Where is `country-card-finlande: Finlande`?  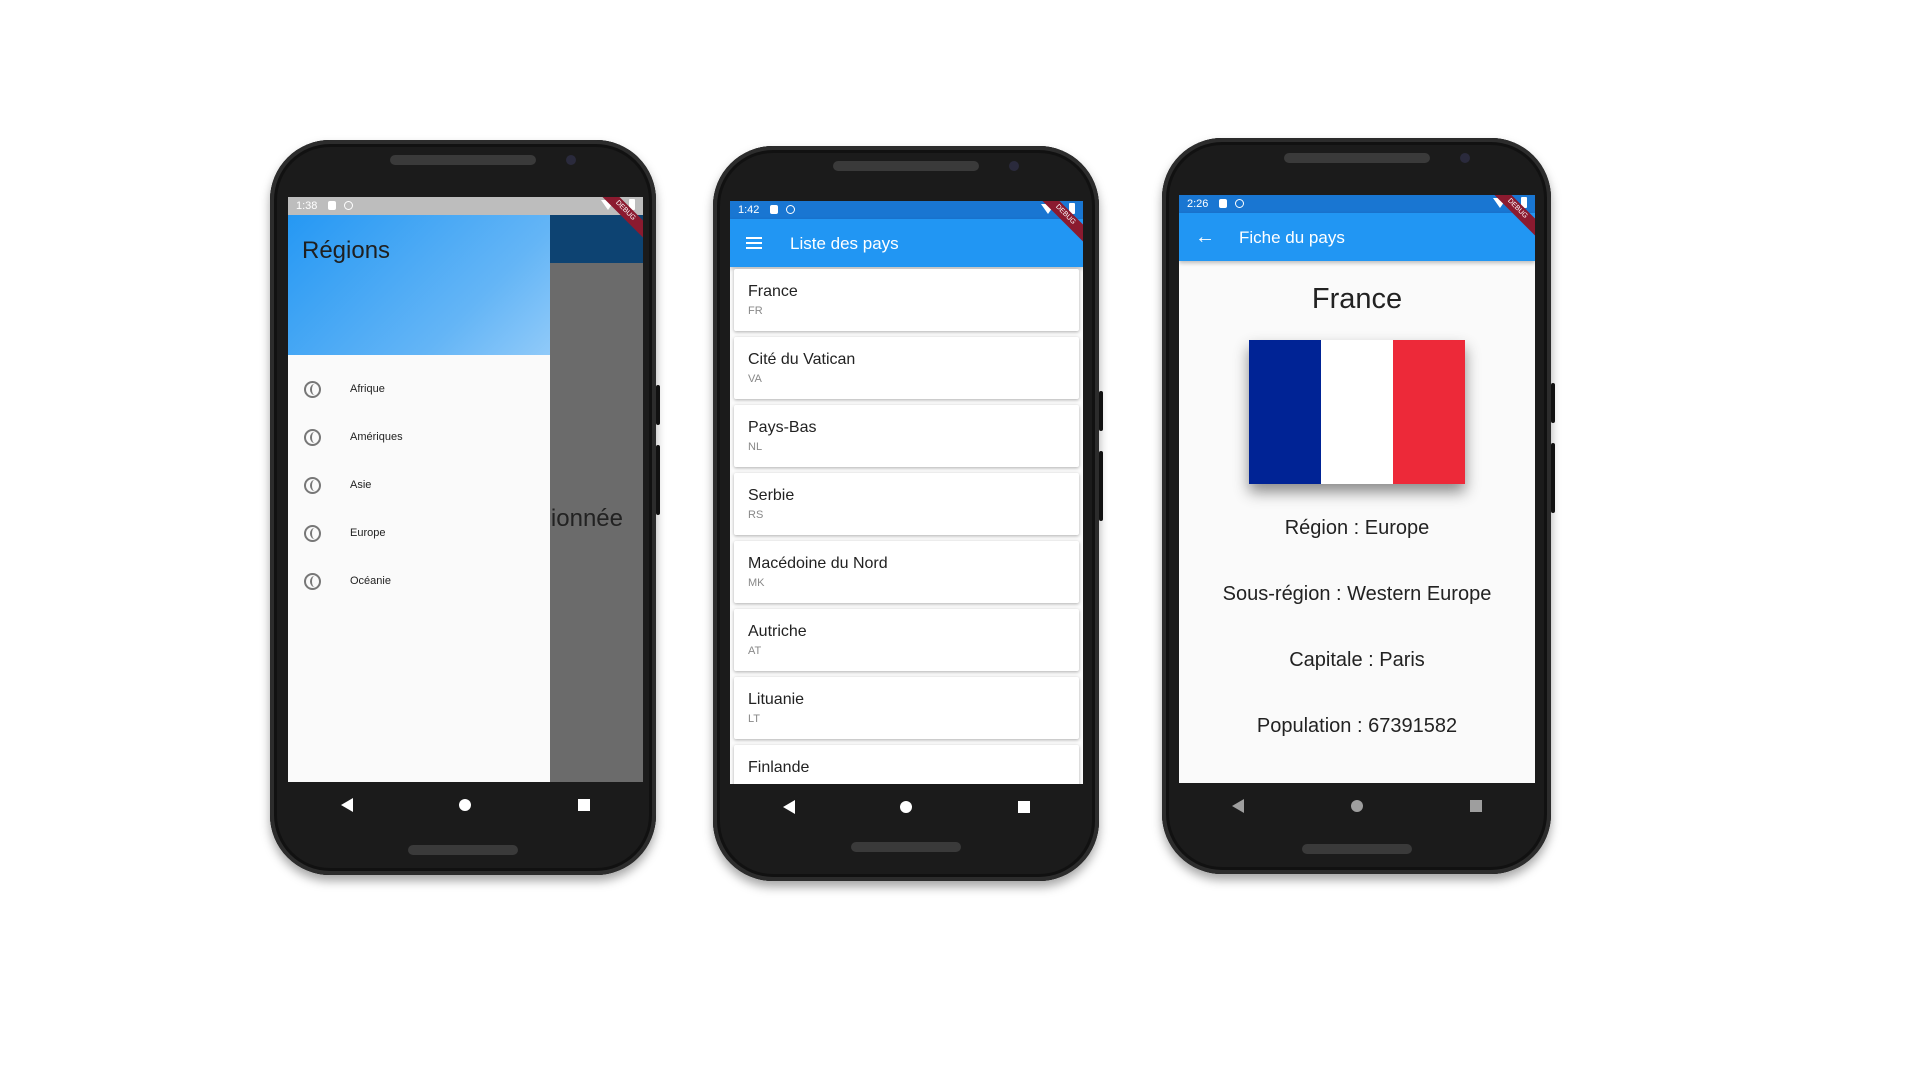
country-card-finlande: Finlande is located at coordinates (906, 764).